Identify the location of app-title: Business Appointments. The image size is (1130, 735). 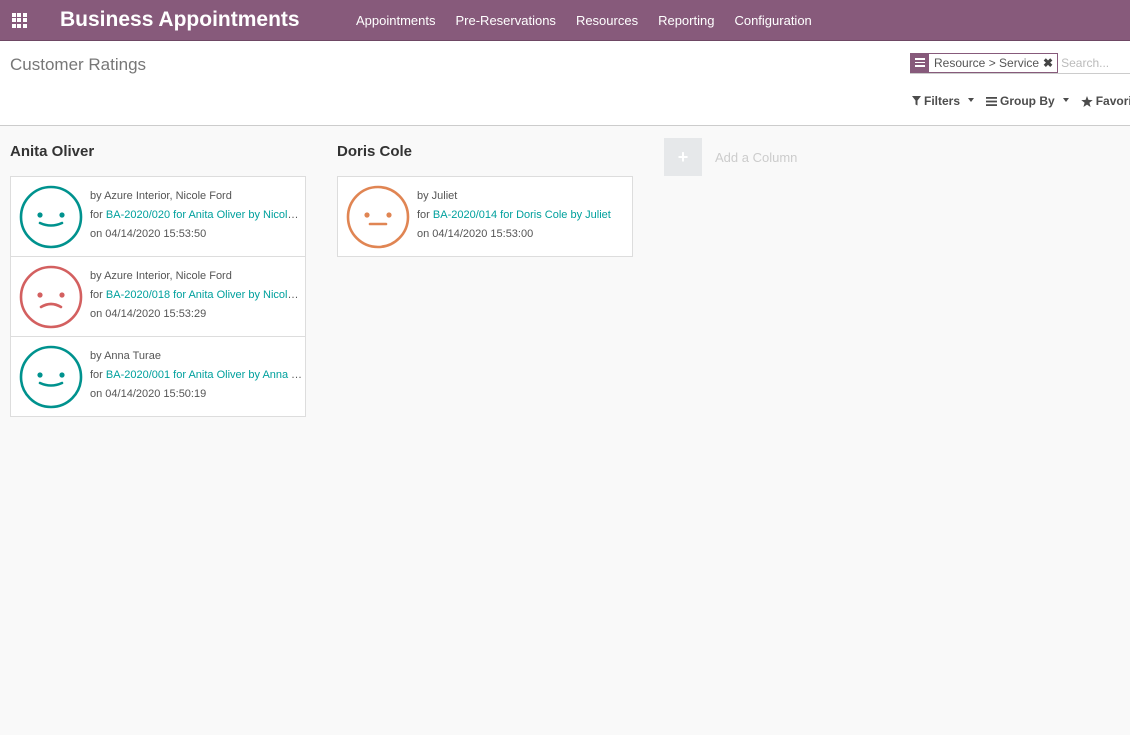
(203, 20).